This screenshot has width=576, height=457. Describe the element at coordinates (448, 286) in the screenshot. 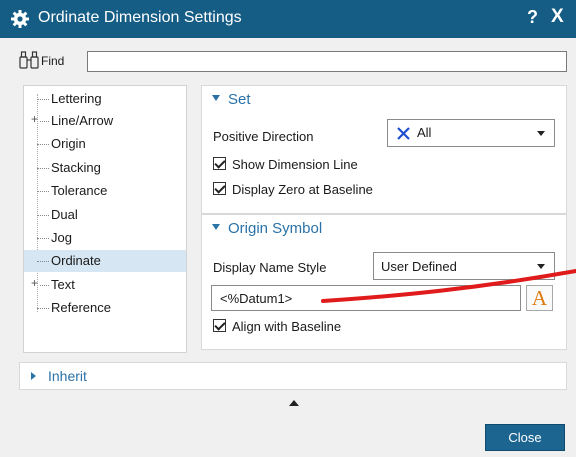

I see `red-annotation-line` at that location.